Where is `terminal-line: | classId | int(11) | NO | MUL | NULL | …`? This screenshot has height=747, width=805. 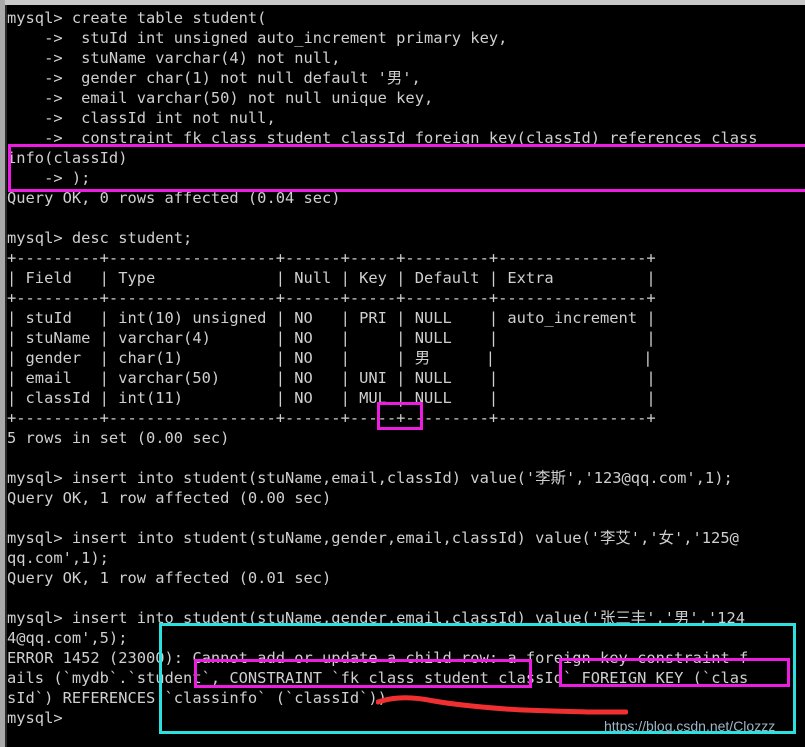
terminal-line: | classId | int(11) | NO | MUL | NULL | … is located at coordinates (331, 398).